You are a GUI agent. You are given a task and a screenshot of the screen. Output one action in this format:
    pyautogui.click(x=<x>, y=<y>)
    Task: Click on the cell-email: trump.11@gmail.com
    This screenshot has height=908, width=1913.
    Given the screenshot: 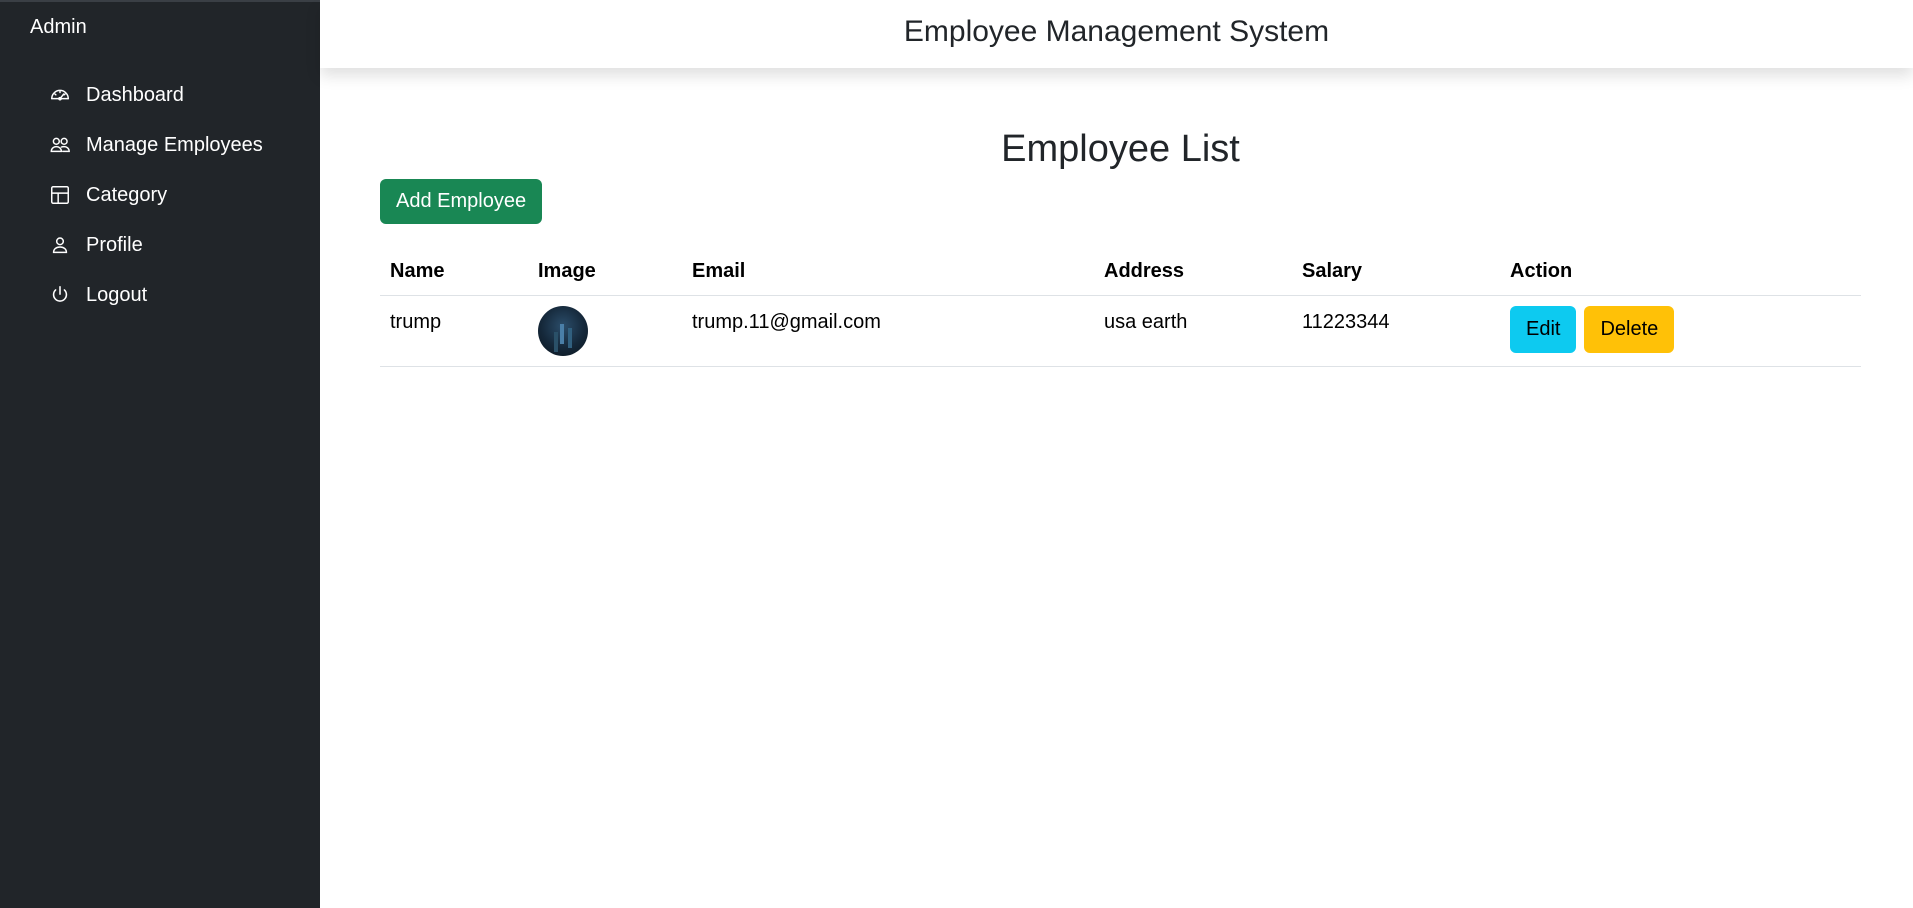 What is the action you would take?
    pyautogui.click(x=888, y=331)
    